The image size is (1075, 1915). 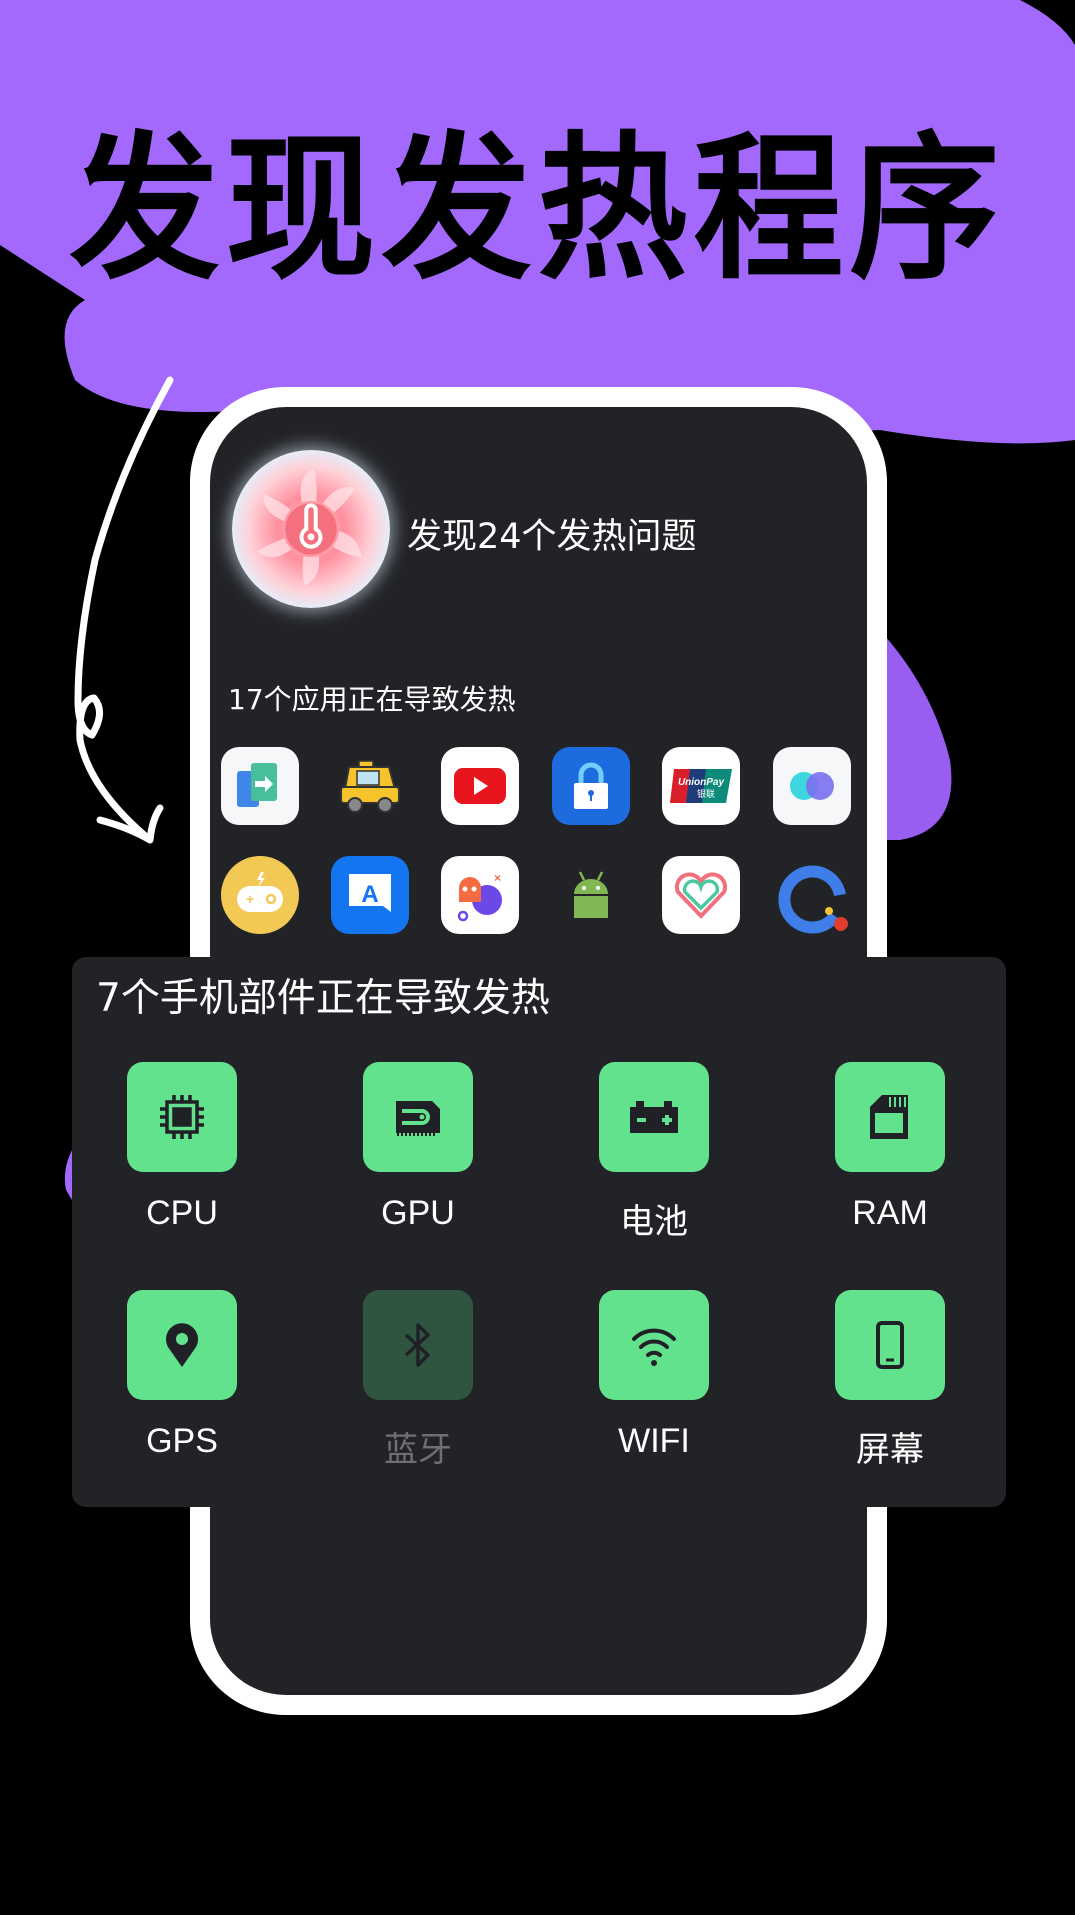 I want to click on apps-section-title: 17个应用正在导致发热, so click(x=372, y=699).